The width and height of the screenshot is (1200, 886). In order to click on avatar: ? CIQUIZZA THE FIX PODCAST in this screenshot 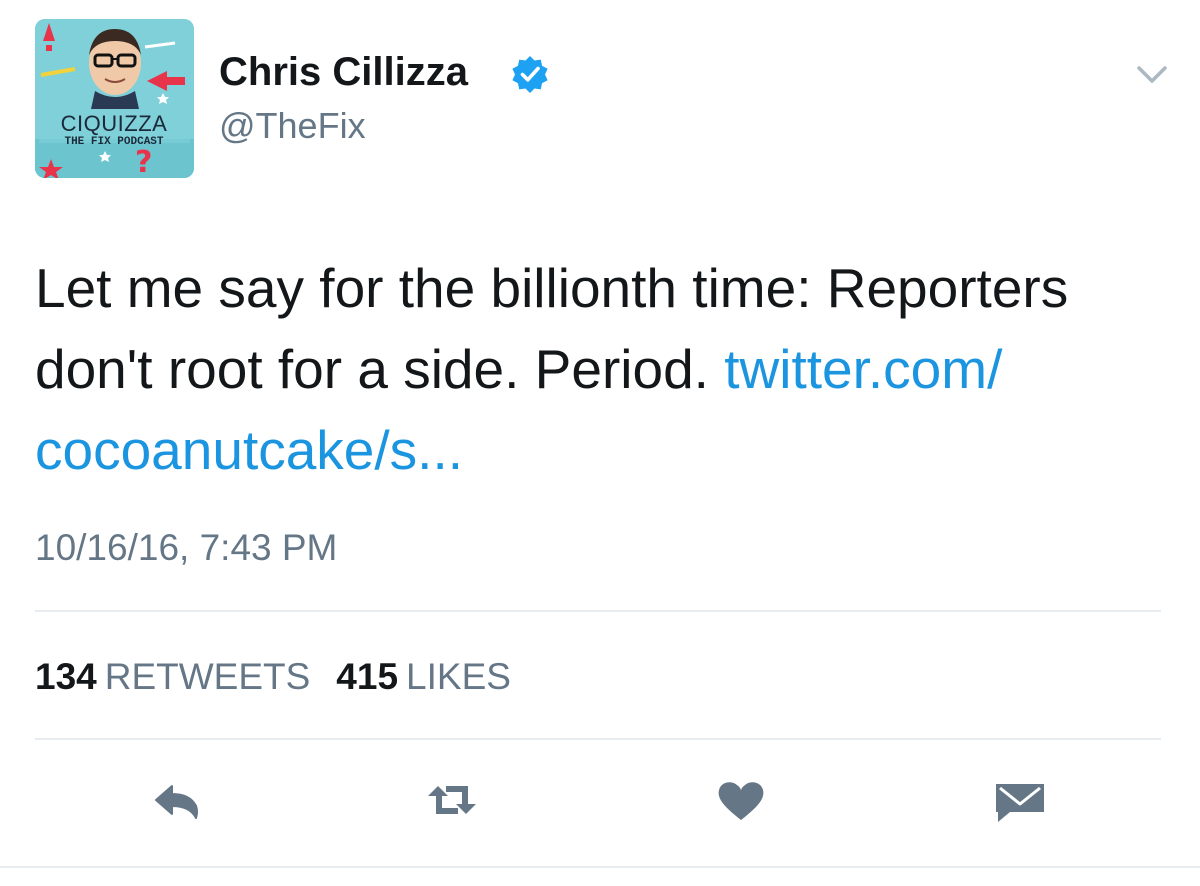, I will do `click(114, 98)`.